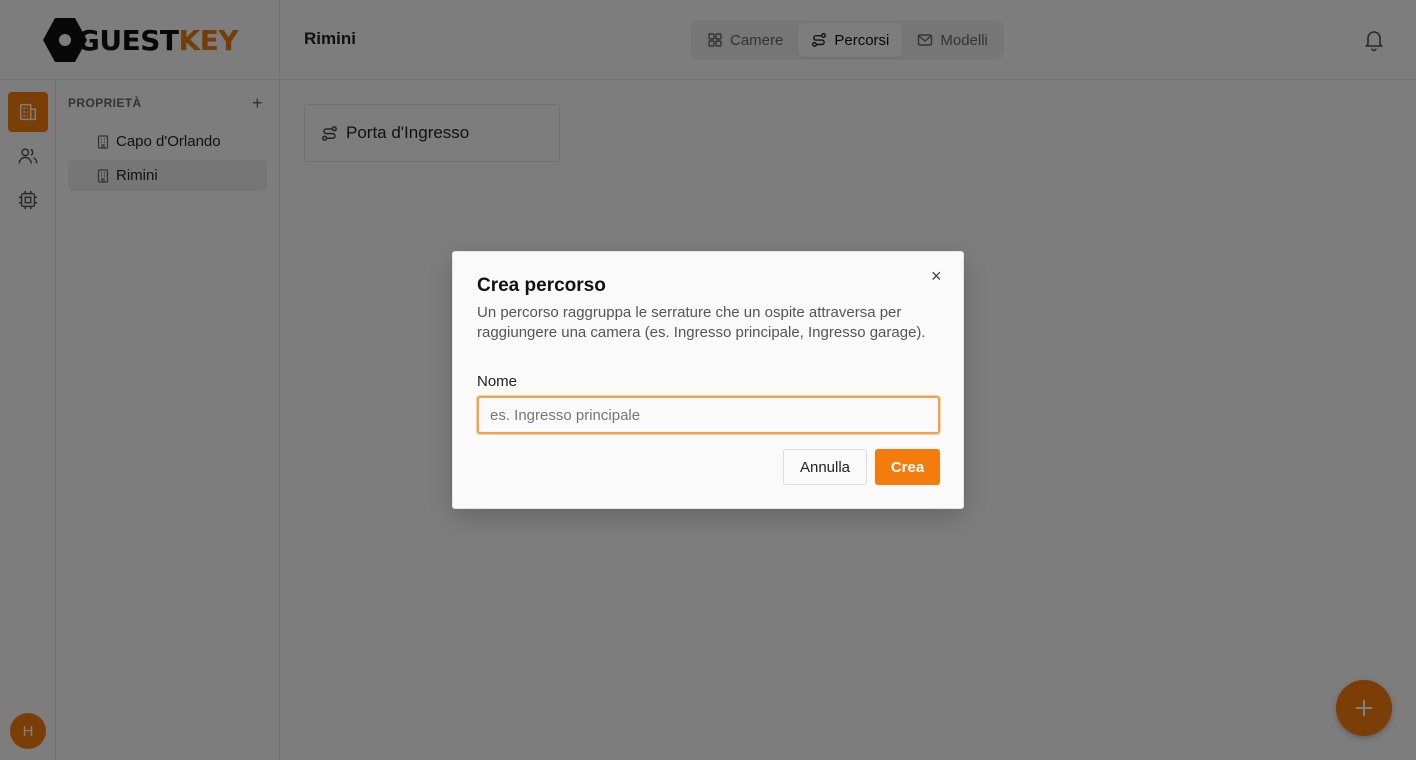 Image resolution: width=1416 pixels, height=760 pixels. Describe the element at coordinates (907, 467) in the screenshot. I see `create-button: Crea` at that location.